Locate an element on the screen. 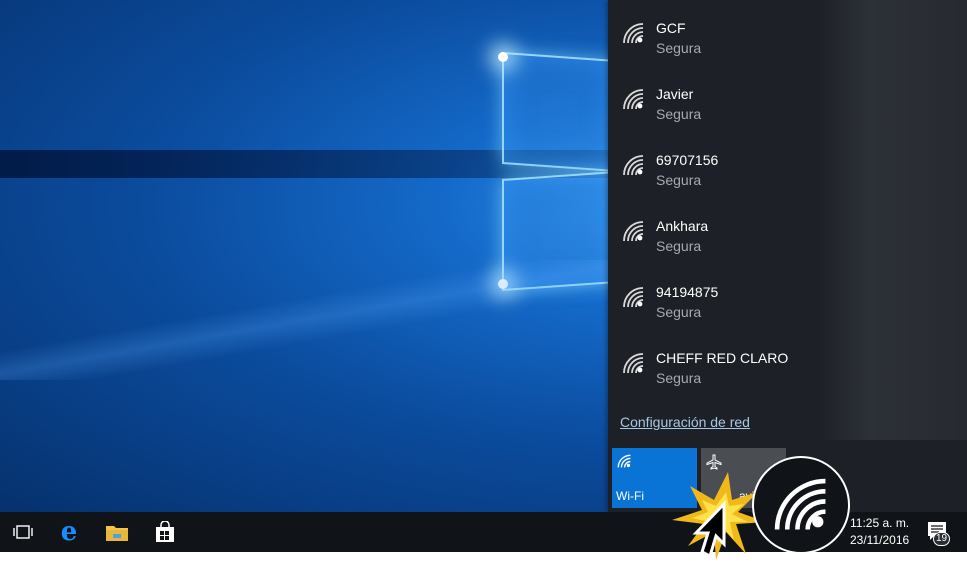 The height and width of the screenshot is (564, 967). wifi-tile-label: Wi-Fi is located at coordinates (630, 496).